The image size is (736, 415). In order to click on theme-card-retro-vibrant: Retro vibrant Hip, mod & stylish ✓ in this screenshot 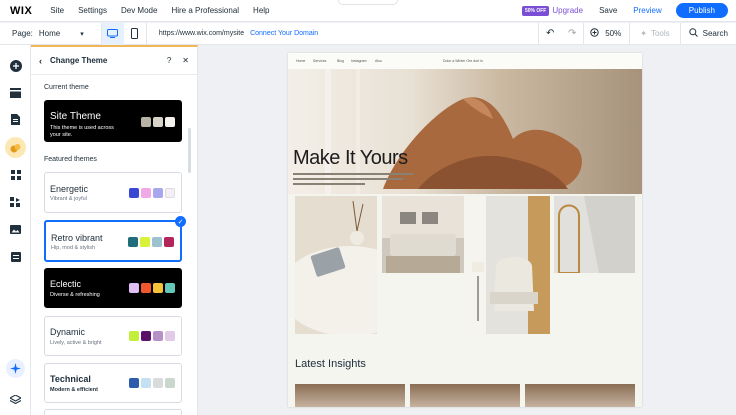, I will do `click(115, 239)`.